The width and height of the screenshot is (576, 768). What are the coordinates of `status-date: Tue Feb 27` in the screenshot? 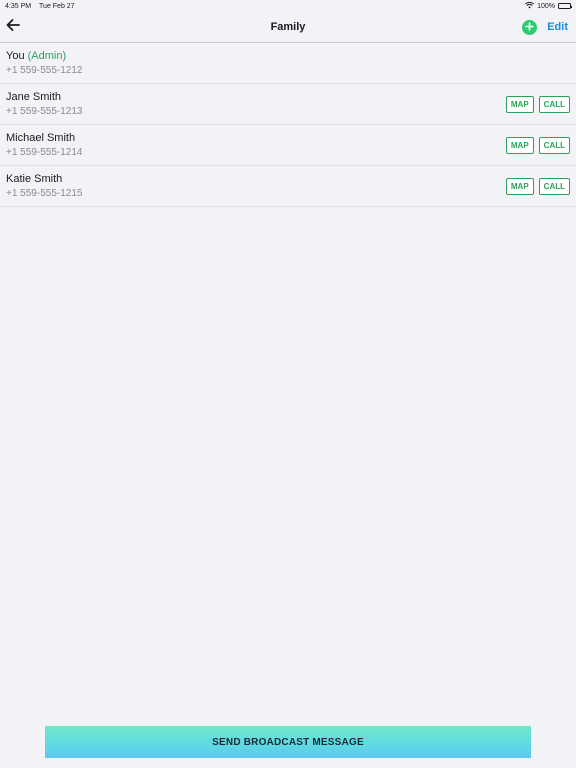 It's located at (57, 6).